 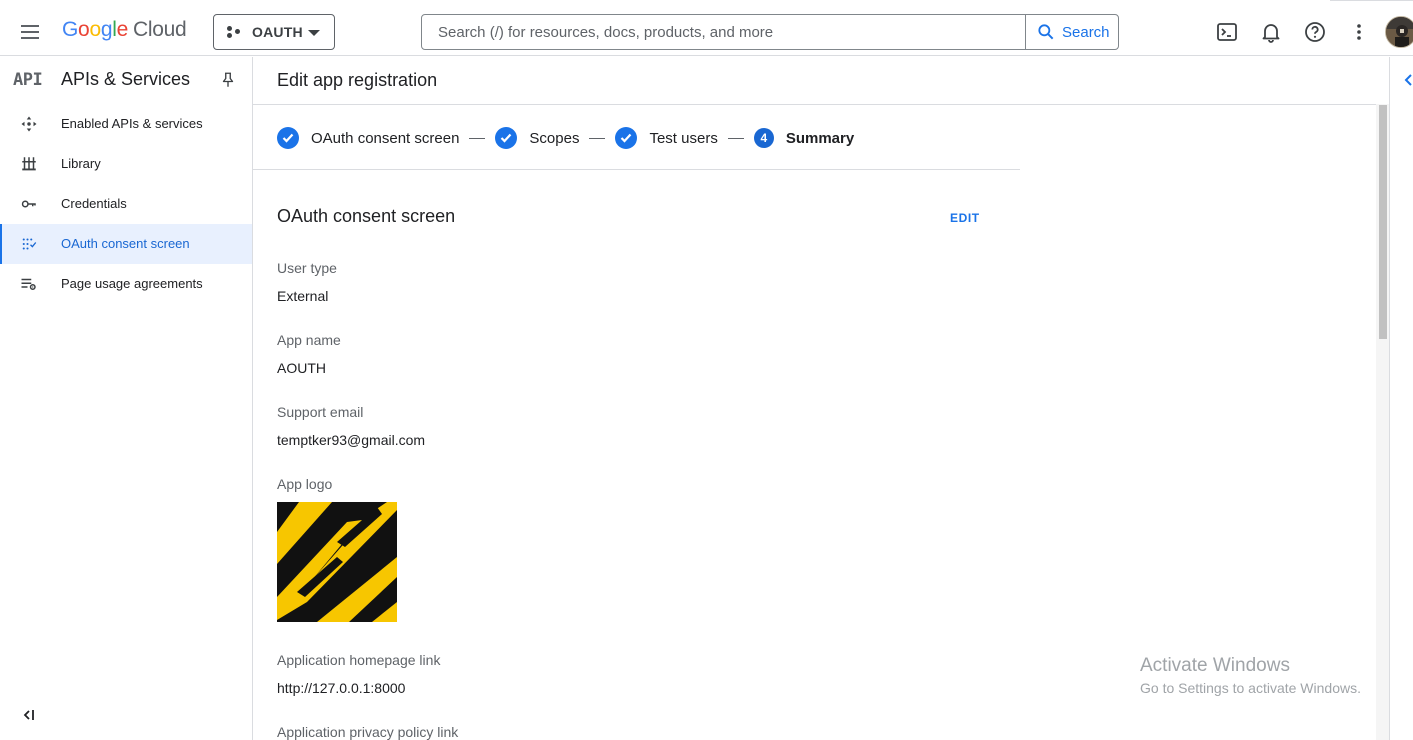 What do you see at coordinates (368, 732) in the screenshot?
I see `privacy-policy-label: Application privacy policy link` at bounding box center [368, 732].